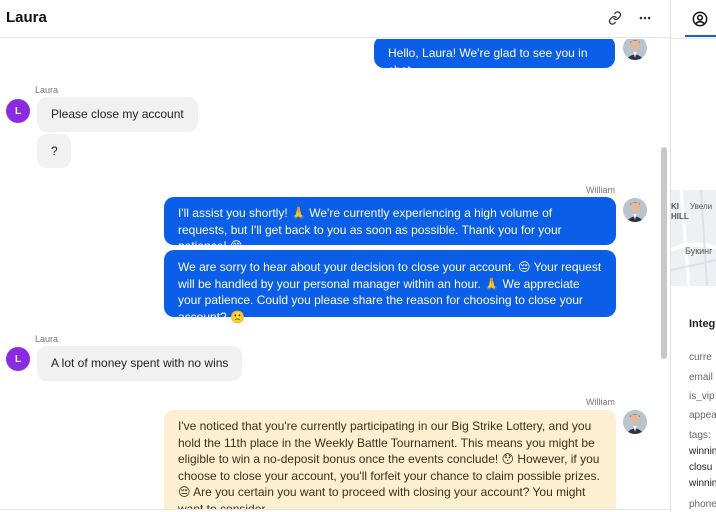  Describe the element at coordinates (701, 377) in the screenshot. I see `field-email: email` at that location.